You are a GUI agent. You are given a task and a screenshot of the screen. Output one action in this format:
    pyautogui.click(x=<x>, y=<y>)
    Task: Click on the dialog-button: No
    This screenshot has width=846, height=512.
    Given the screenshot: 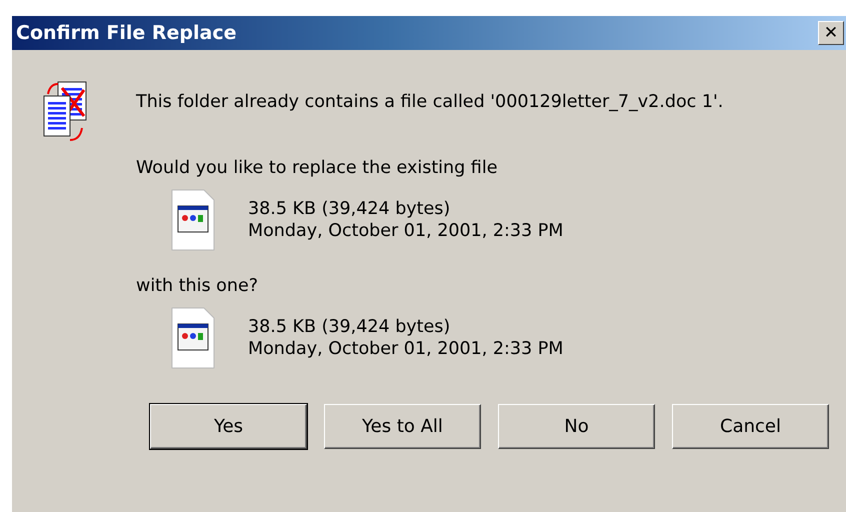 What is the action you would take?
    pyautogui.click(x=576, y=426)
    